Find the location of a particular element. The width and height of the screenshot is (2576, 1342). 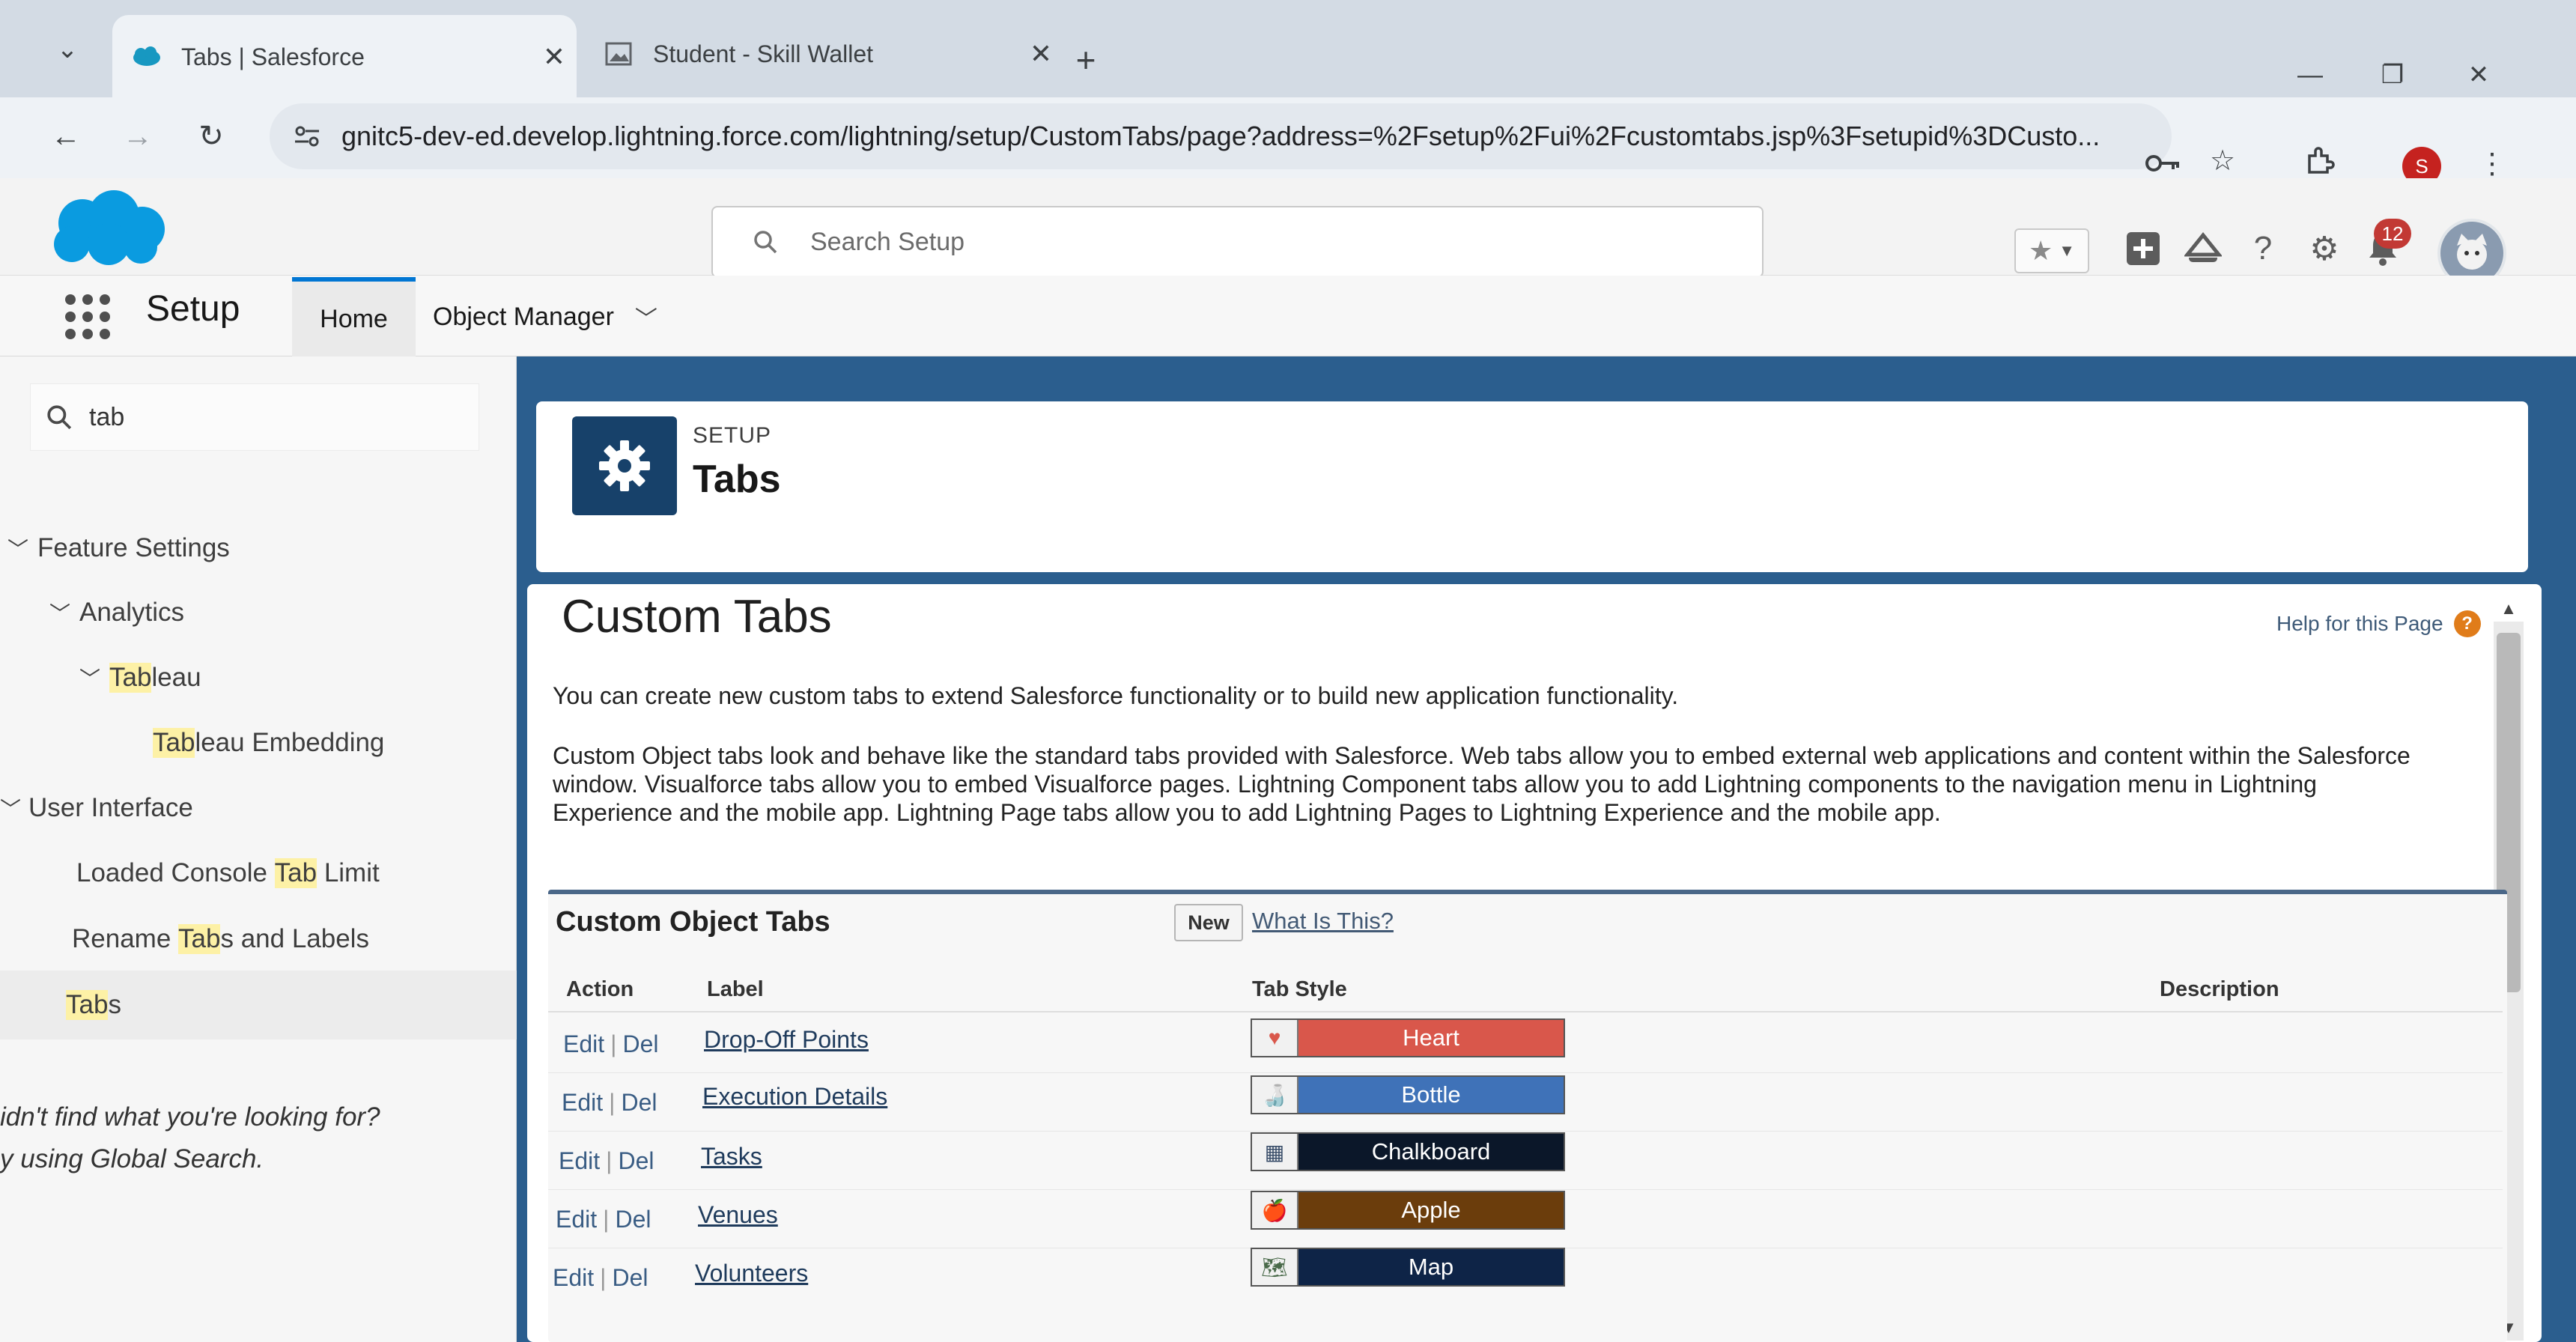

tree-item-analytics: ﹀ Analytics is located at coordinates (116, 613).